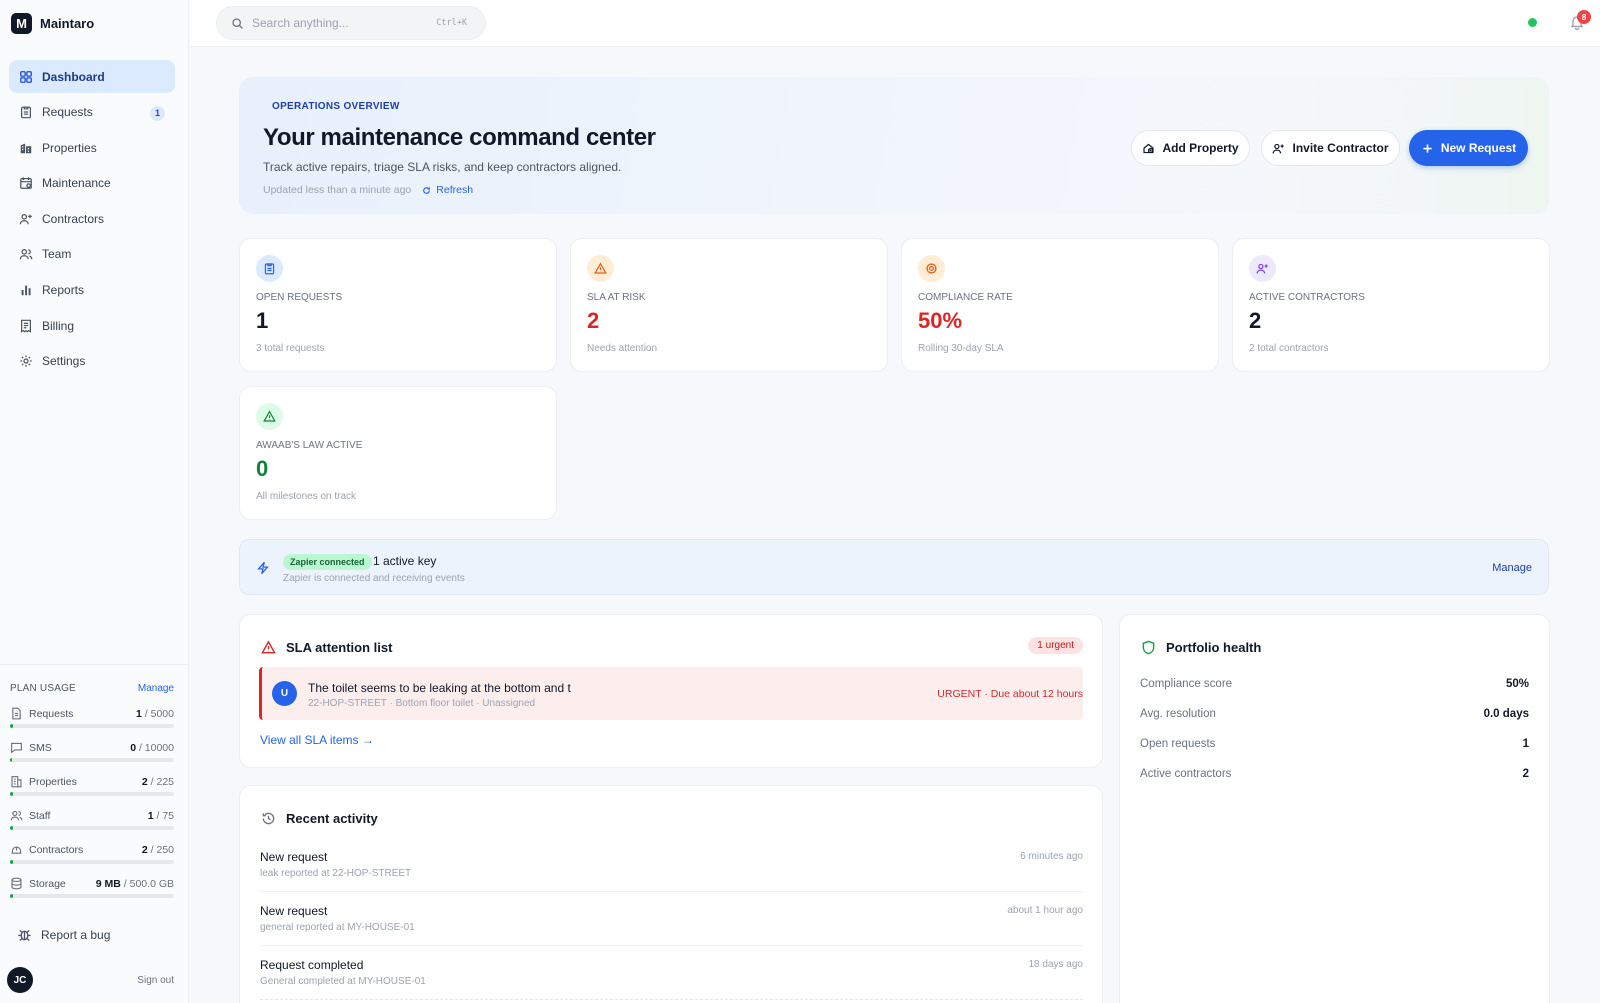  Describe the element at coordinates (92, 361) in the screenshot. I see `sidebar-item-settings: Settings` at that location.